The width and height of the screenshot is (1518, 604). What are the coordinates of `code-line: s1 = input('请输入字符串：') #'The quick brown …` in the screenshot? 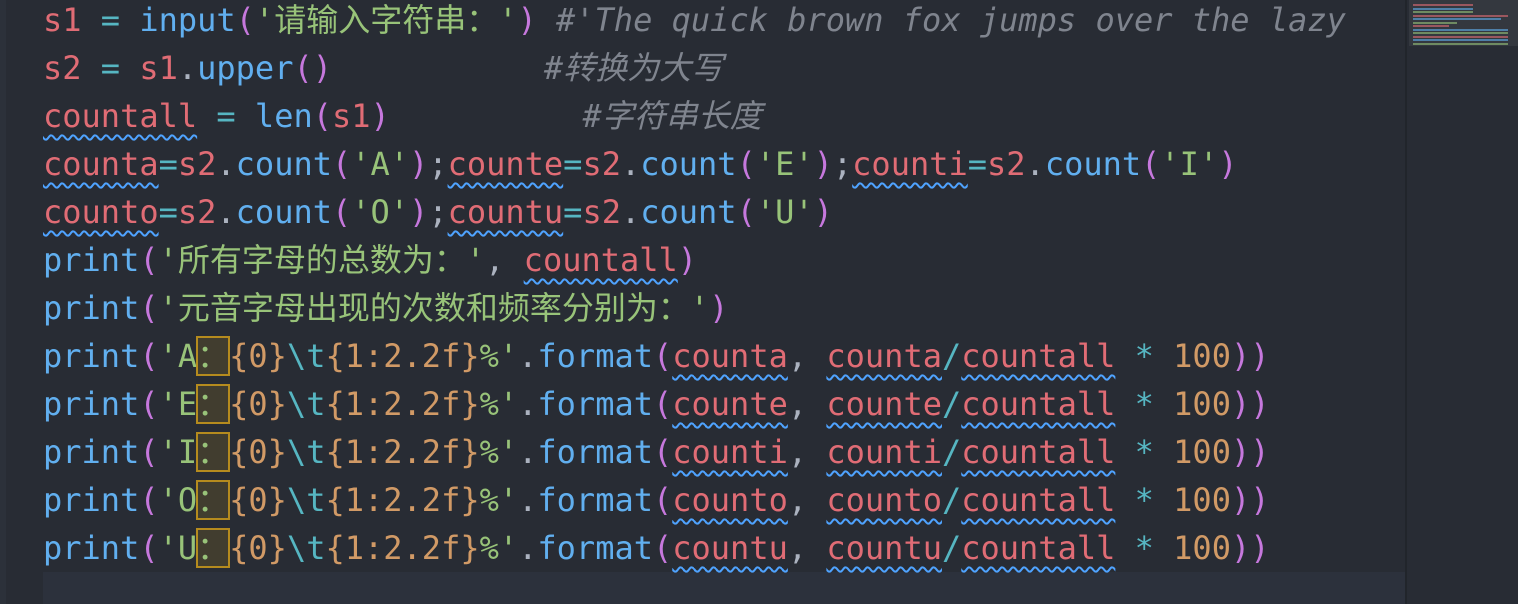 It's located at (694, 22).